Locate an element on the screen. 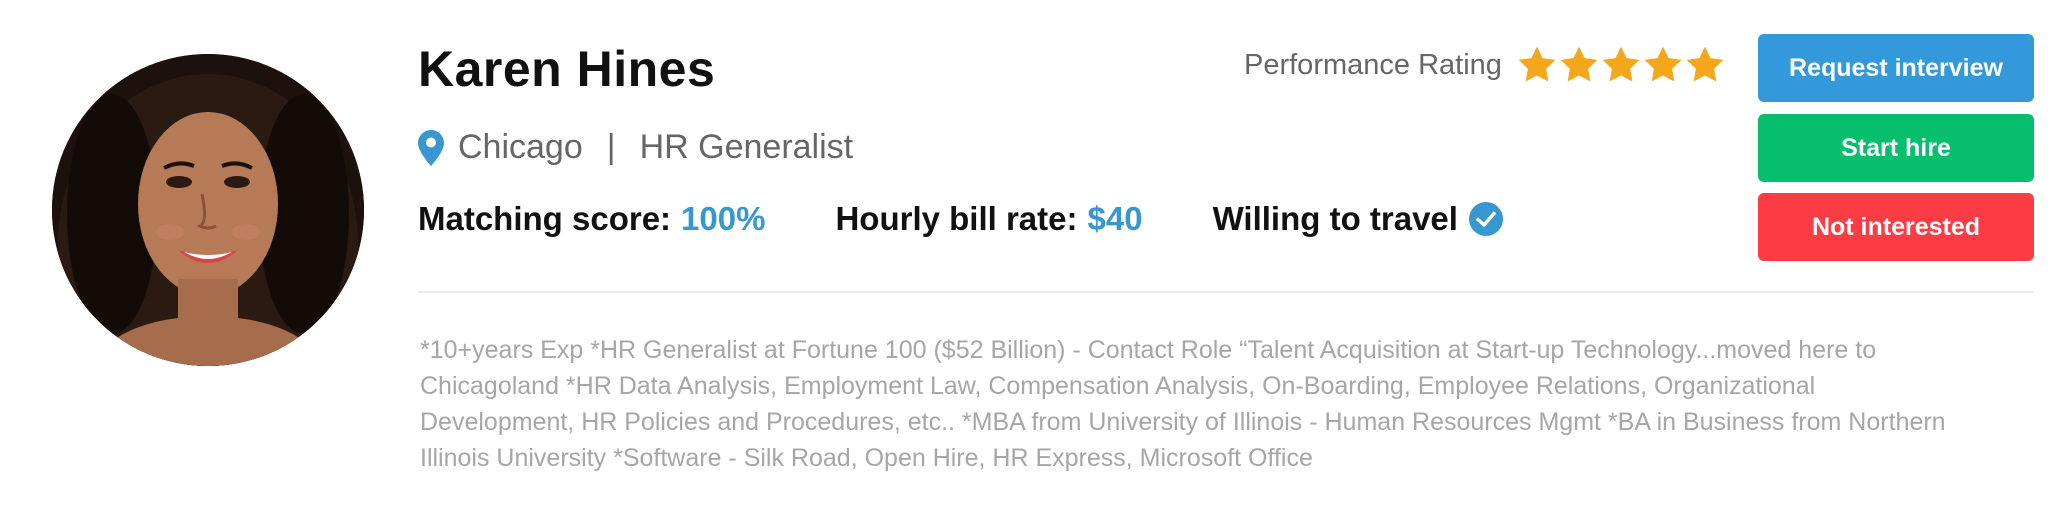  start-hire-button: Start hire is located at coordinates (1896, 148).